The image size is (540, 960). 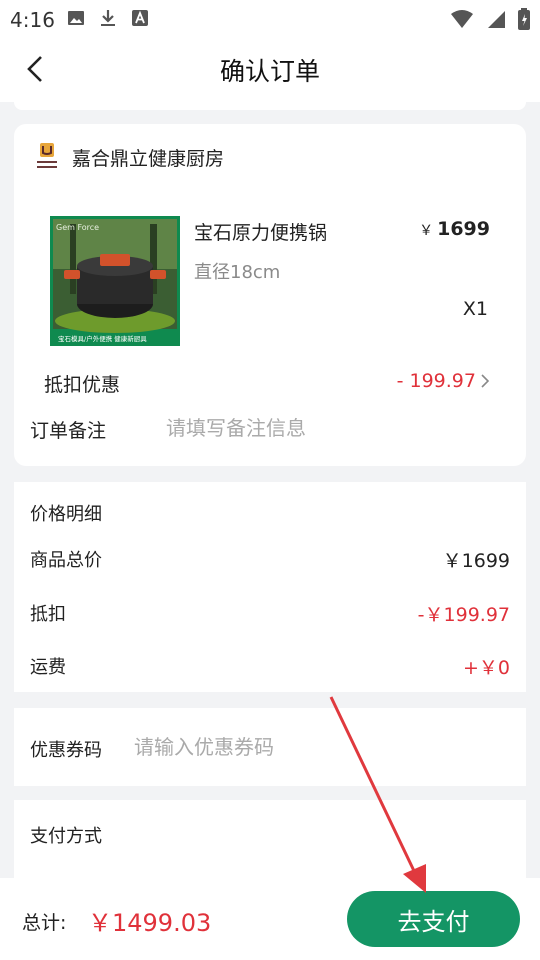 I want to click on status-time: 4:16, so click(x=32, y=20).